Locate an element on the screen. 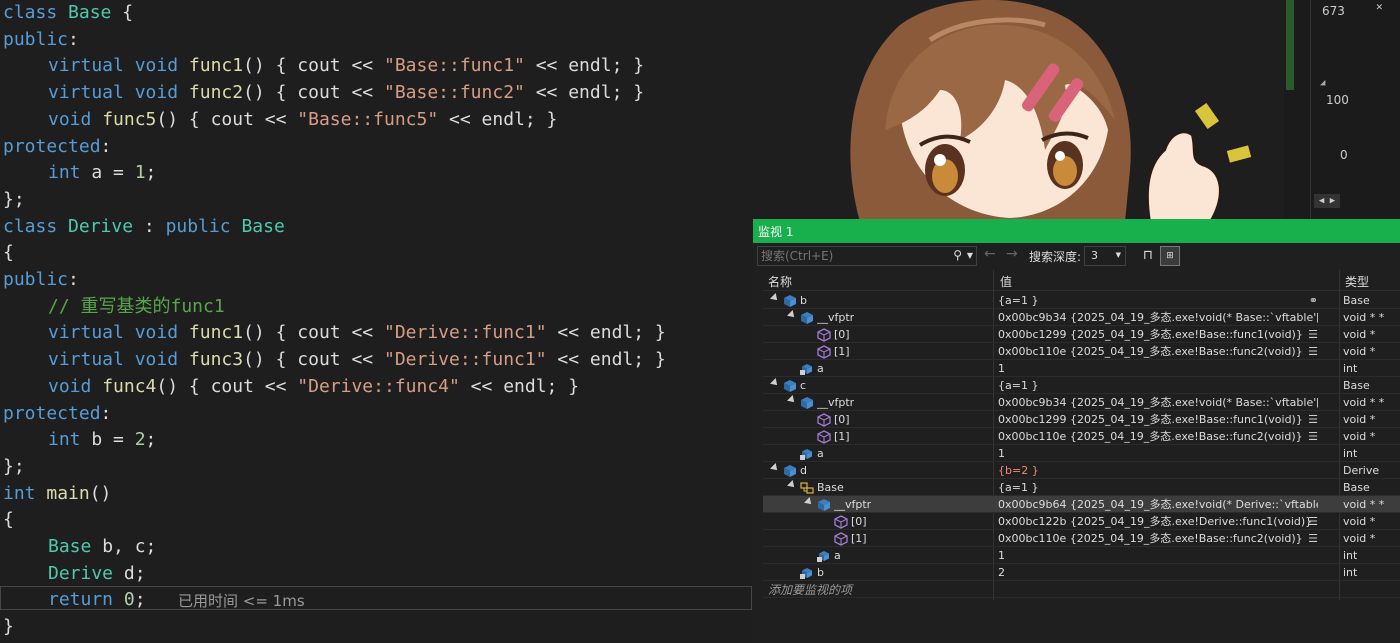 This screenshot has height=643, width=1400. column-header-name: 名称 is located at coordinates (780, 281).